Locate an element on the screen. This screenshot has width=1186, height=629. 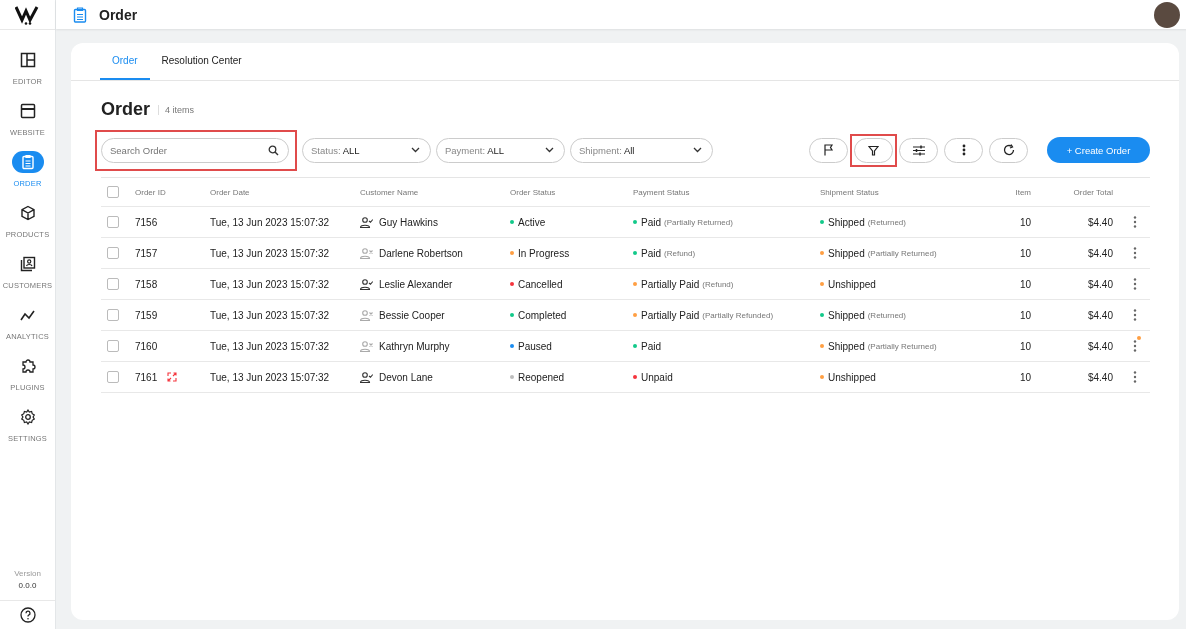
refresh-button is located at coordinates (1008, 150).